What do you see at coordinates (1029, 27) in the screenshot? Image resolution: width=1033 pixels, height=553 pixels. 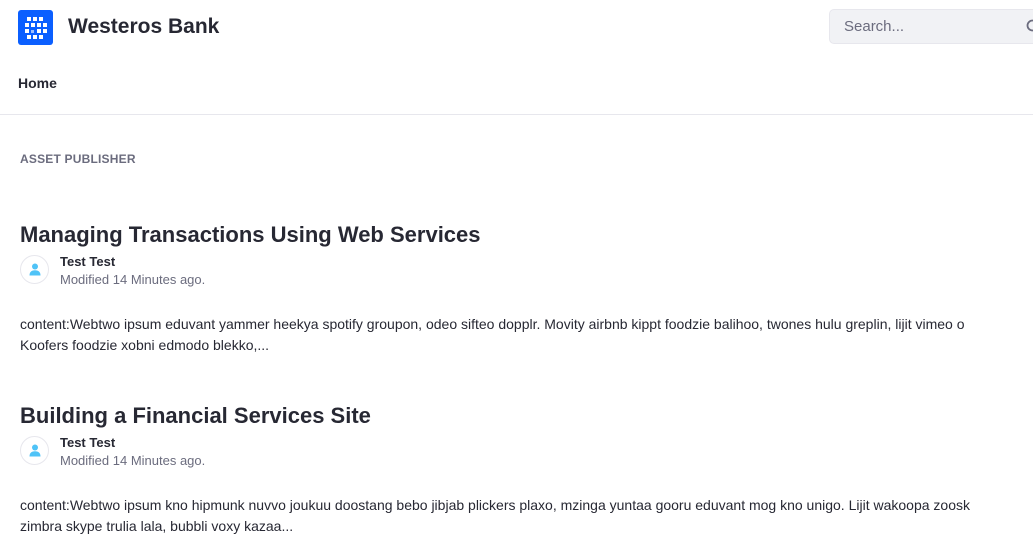 I see `search-icon` at bounding box center [1029, 27].